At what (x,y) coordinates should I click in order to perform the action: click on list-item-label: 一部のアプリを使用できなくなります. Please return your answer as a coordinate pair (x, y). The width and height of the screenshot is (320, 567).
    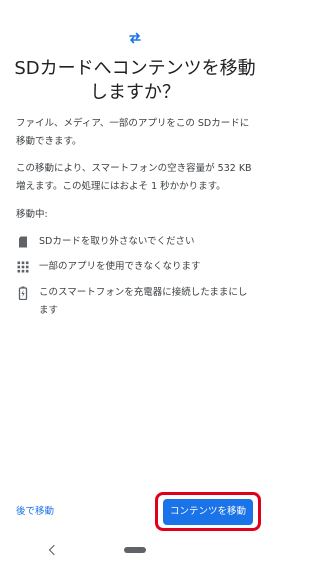
    Looking at the image, I should click on (120, 266).